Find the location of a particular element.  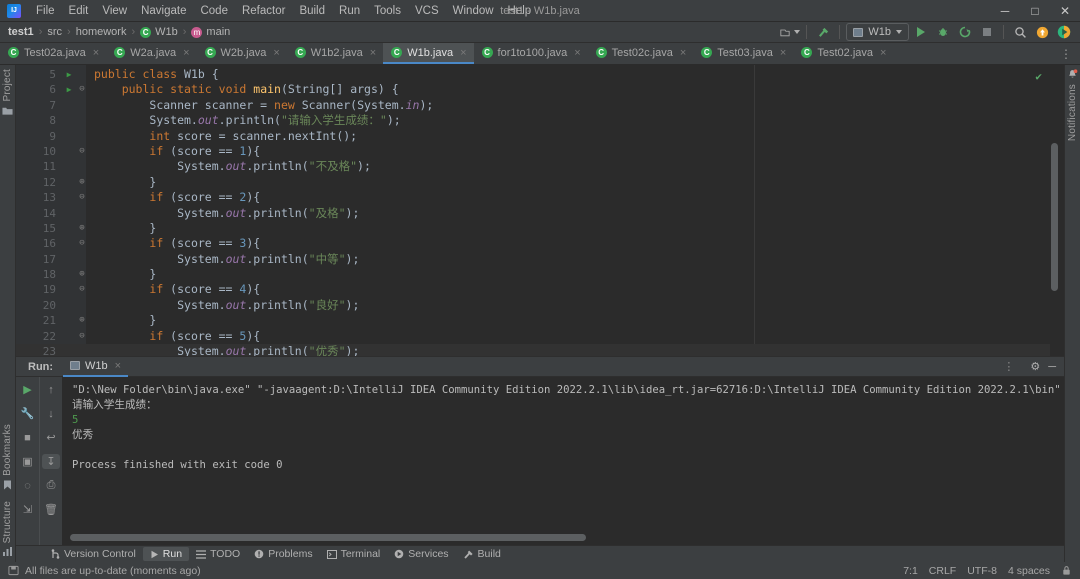

tool-window-button-problems: Problems is located at coordinates (283, 554).